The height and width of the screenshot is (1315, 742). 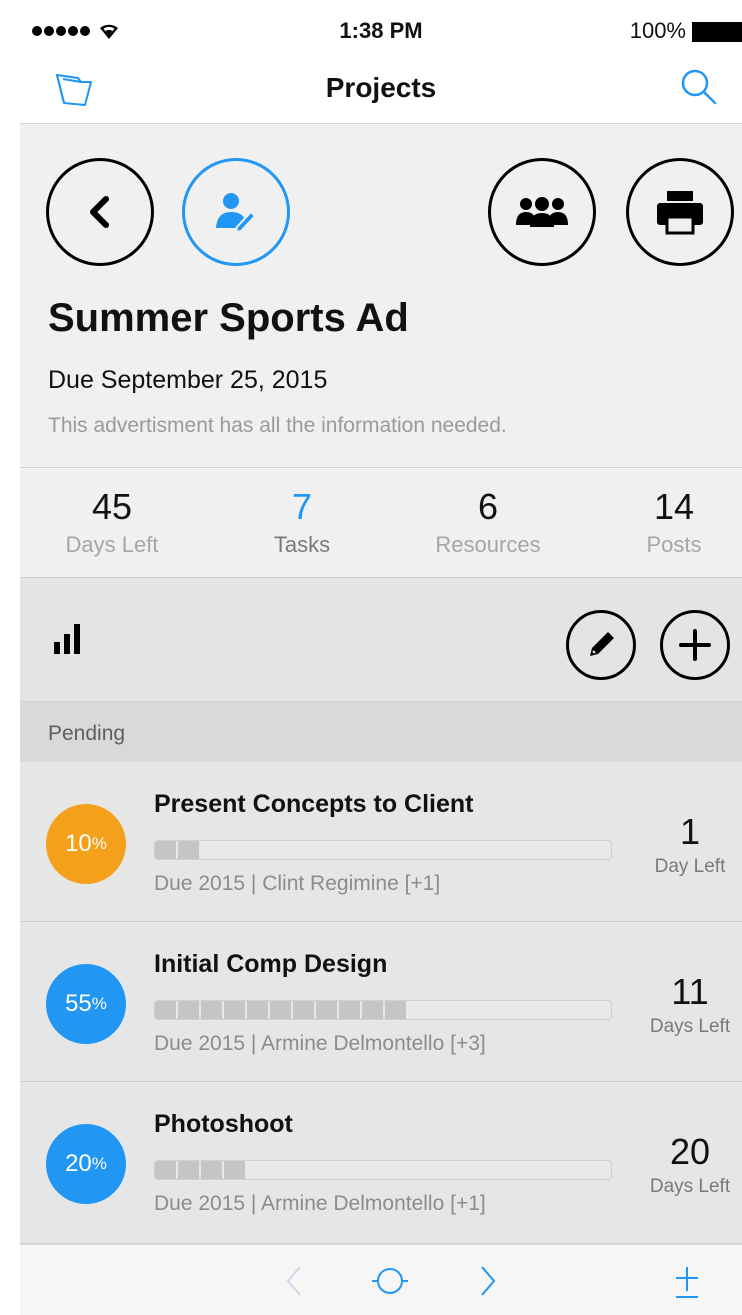 I want to click on user-edit-icon, so click(x=236, y=213).